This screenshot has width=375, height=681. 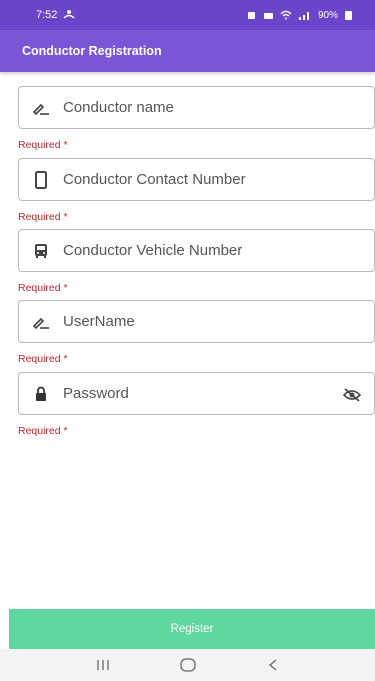 I want to click on lock-icon, so click(x=41, y=394).